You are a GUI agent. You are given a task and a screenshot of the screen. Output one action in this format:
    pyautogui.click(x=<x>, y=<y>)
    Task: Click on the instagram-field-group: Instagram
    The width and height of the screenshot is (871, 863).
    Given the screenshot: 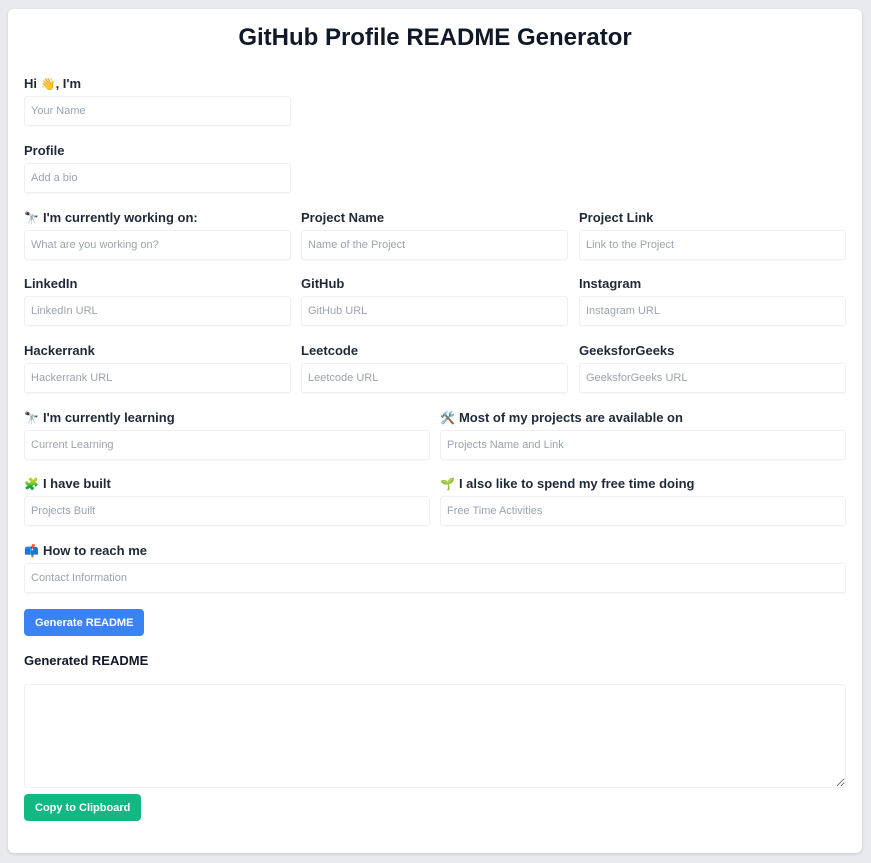 What is the action you would take?
    pyautogui.click(x=712, y=301)
    